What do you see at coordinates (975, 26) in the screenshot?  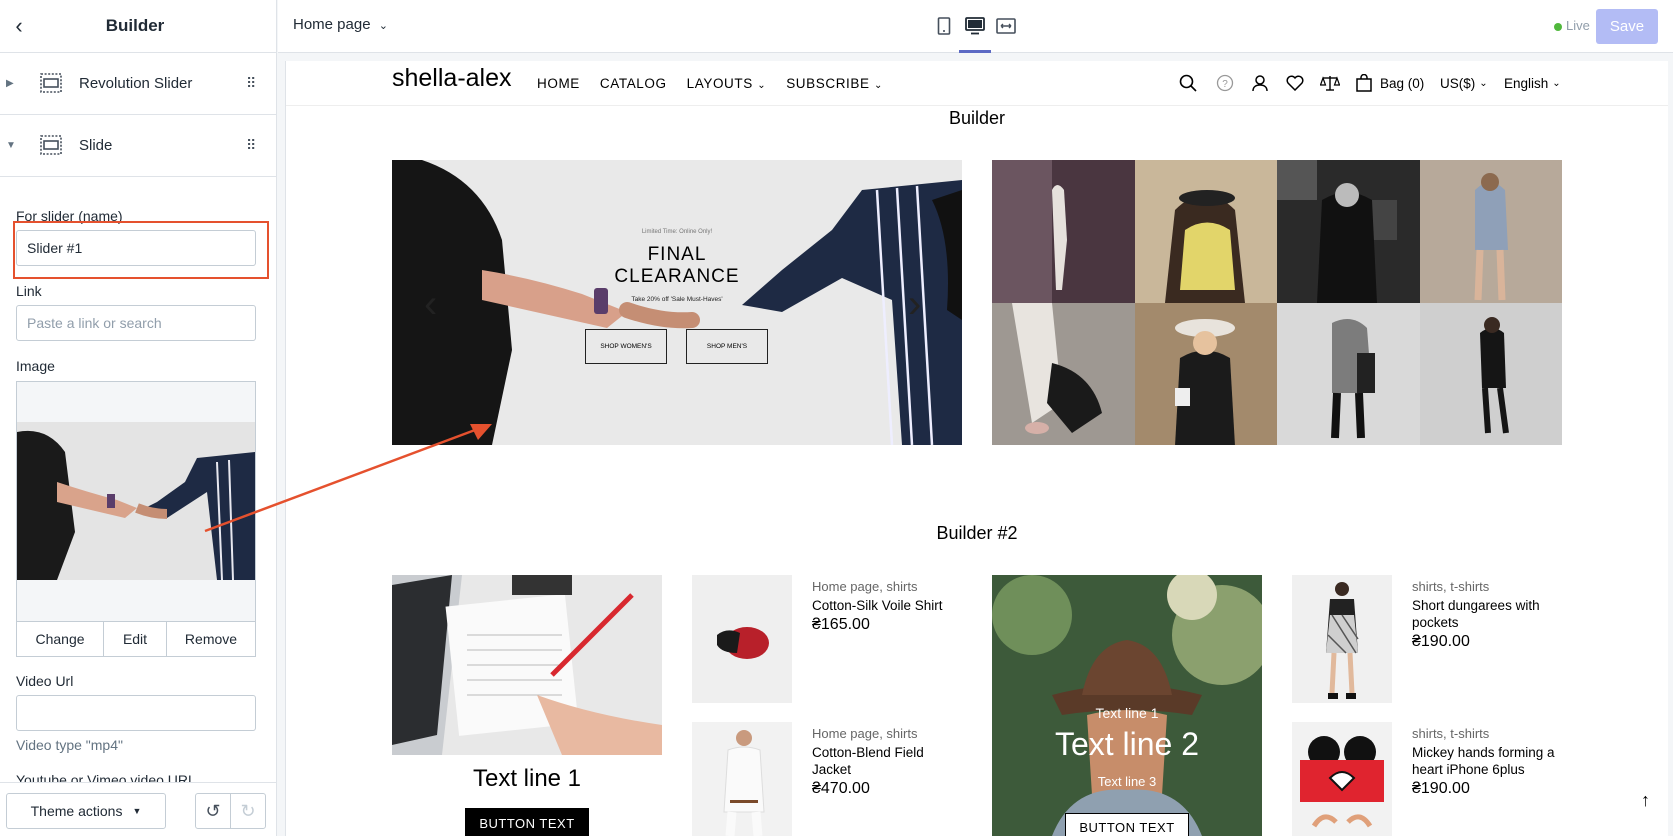 I see `desktop-icon` at bounding box center [975, 26].